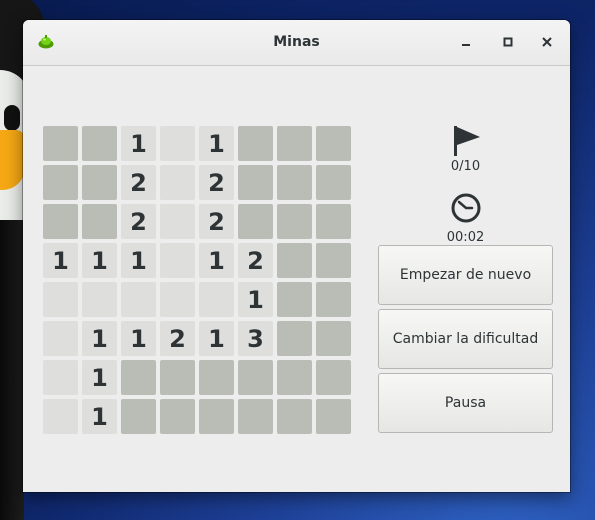  I want to click on titlebar: Minas, so click(296, 43).